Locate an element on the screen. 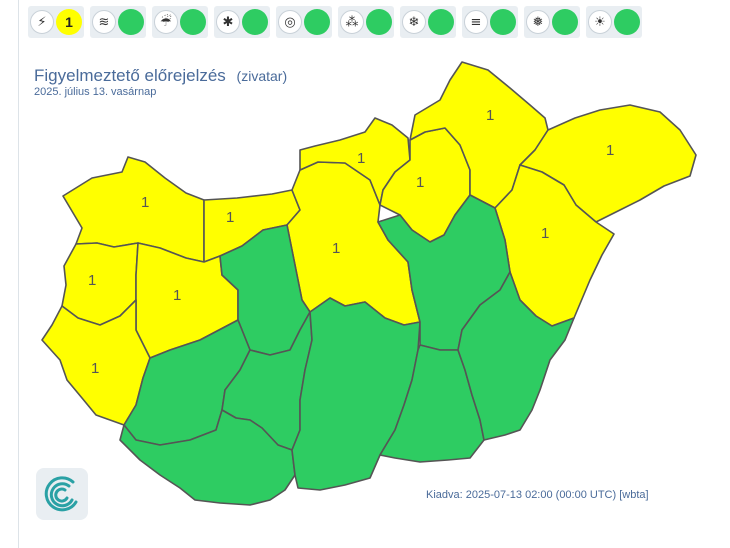 The height and width of the screenshot is (548, 730). label-komarom-esztergom: 1 is located at coordinates (230, 217).